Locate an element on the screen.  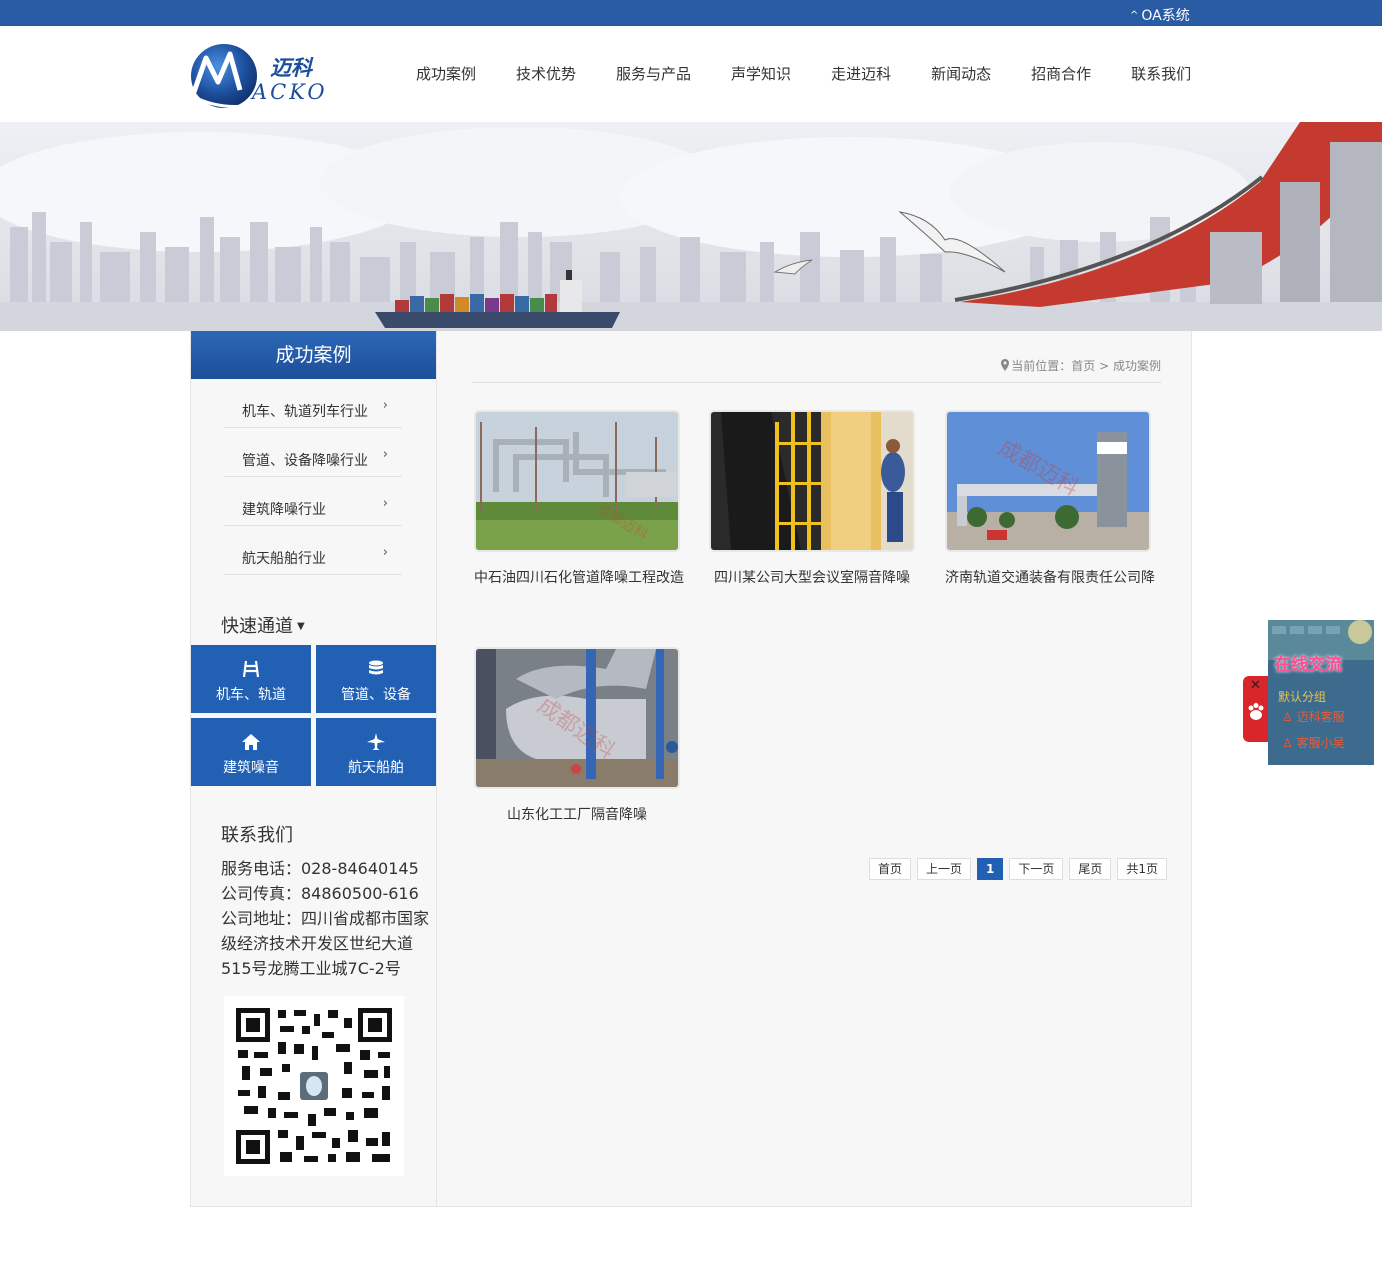
pager-first: 首页 is located at coordinates (890, 869).